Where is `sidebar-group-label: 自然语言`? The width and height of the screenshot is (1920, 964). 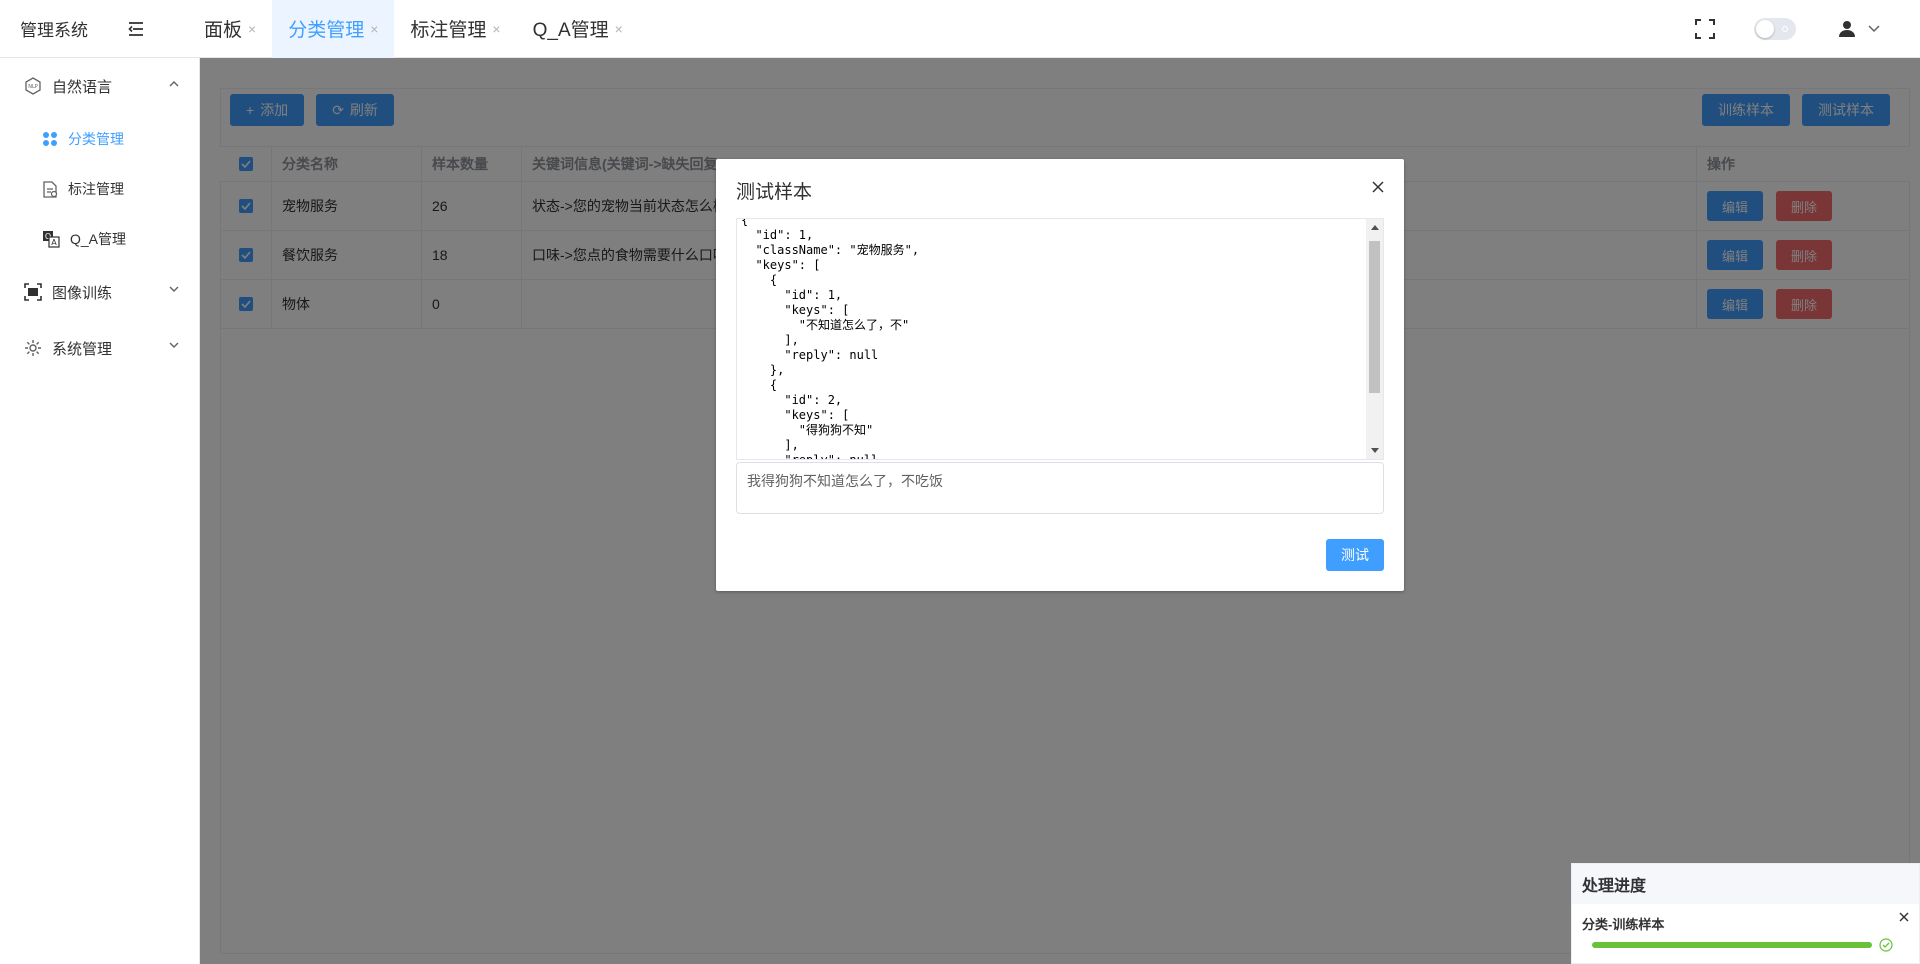 sidebar-group-label: 自然语言 is located at coordinates (82, 87).